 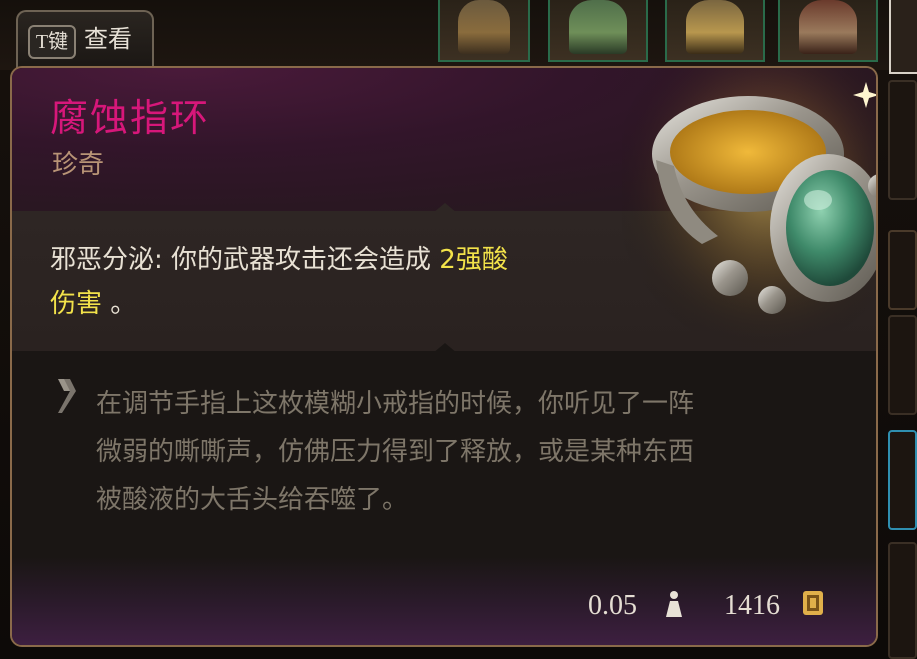 I want to click on t-key-icon: T键, so click(x=52, y=42).